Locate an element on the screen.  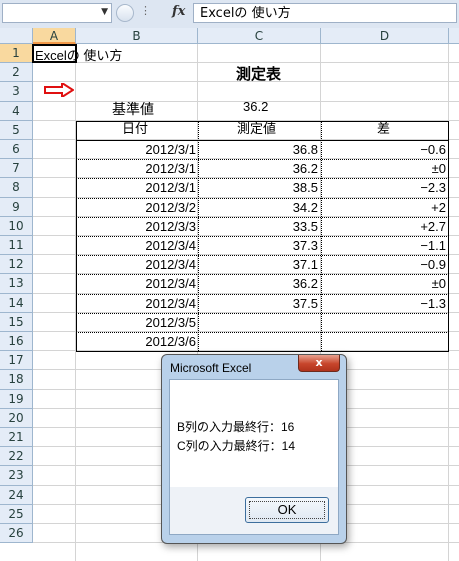
cell-date: 2012/3/3 is located at coordinates (170, 226).